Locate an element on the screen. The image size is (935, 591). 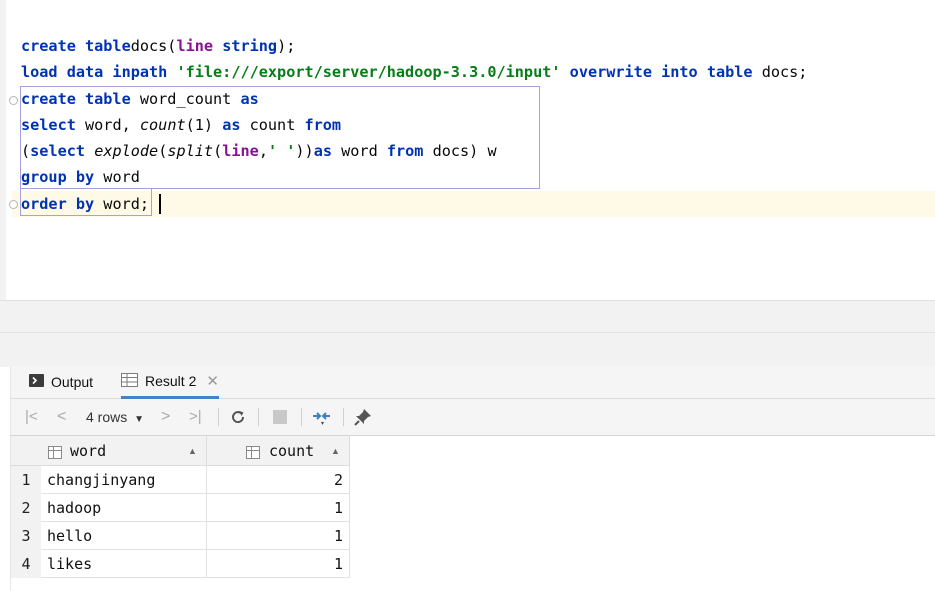
code-token: ' ' is located at coordinates (281, 151).